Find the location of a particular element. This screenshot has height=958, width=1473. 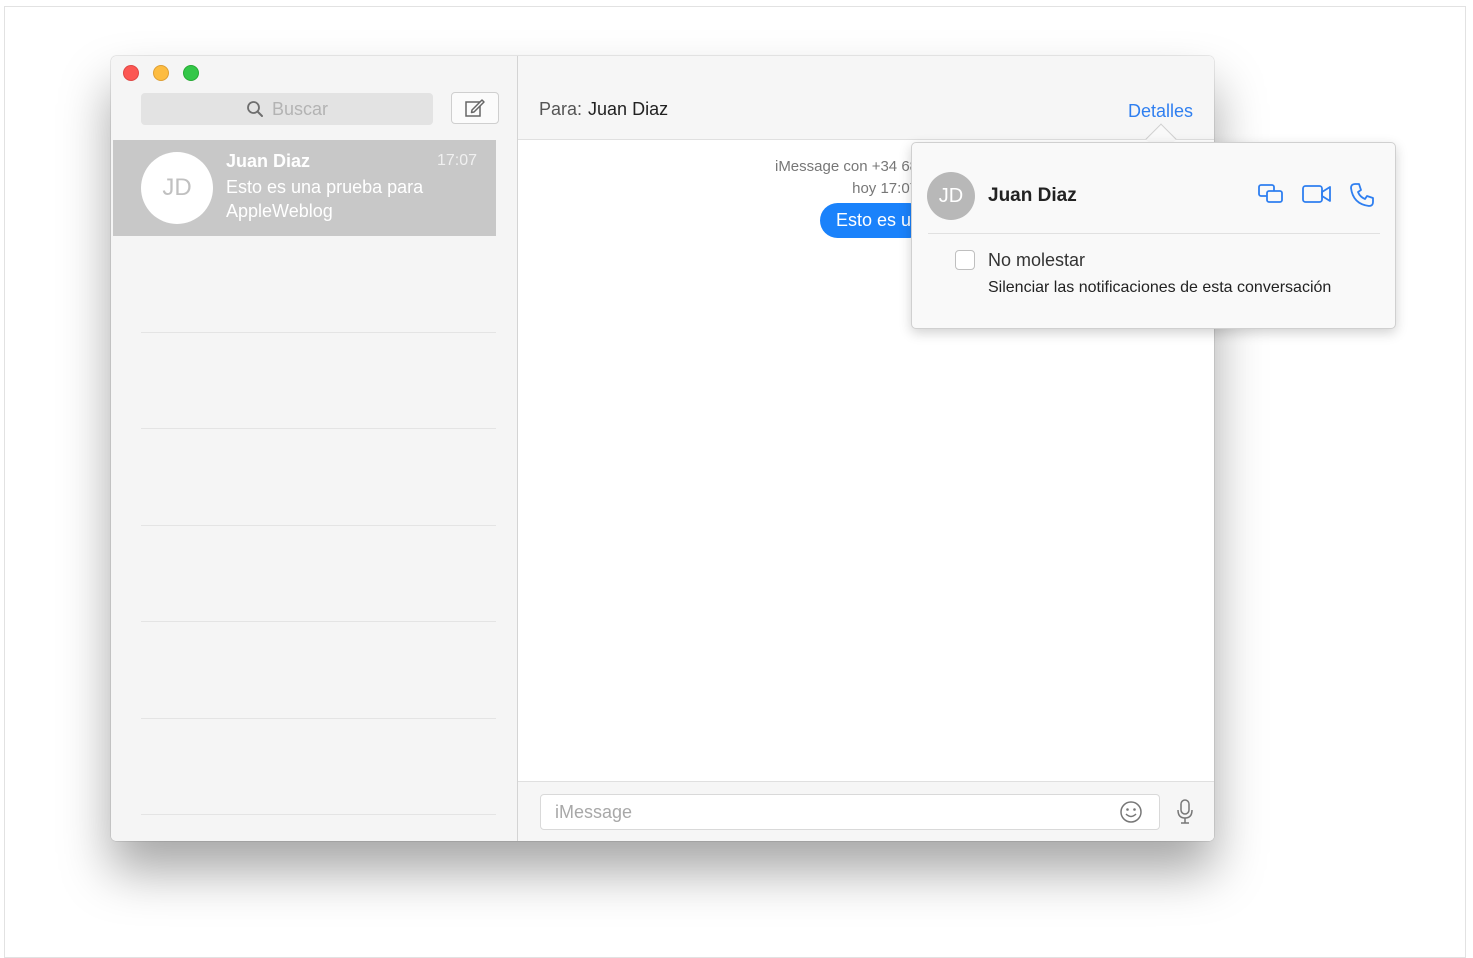

minimize-button is located at coordinates (161, 73).